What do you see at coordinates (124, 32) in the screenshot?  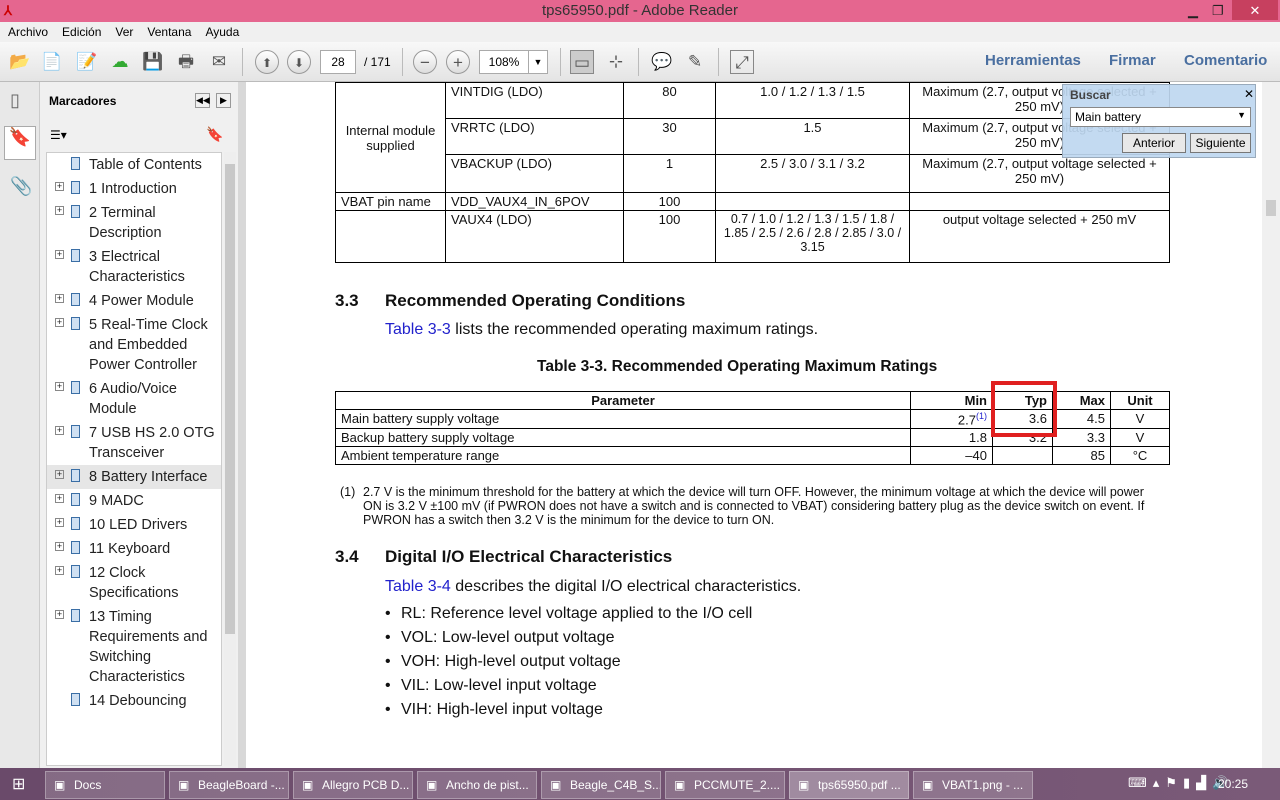 I see `menu-ver: Ver` at bounding box center [124, 32].